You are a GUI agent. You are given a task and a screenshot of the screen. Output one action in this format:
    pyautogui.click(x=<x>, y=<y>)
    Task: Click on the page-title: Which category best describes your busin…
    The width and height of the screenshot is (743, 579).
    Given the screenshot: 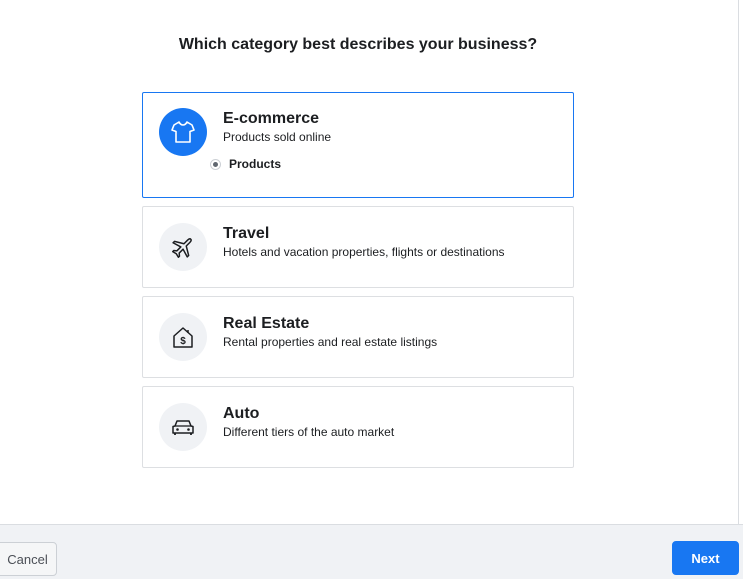 What is the action you would take?
    pyautogui.click(x=358, y=44)
    